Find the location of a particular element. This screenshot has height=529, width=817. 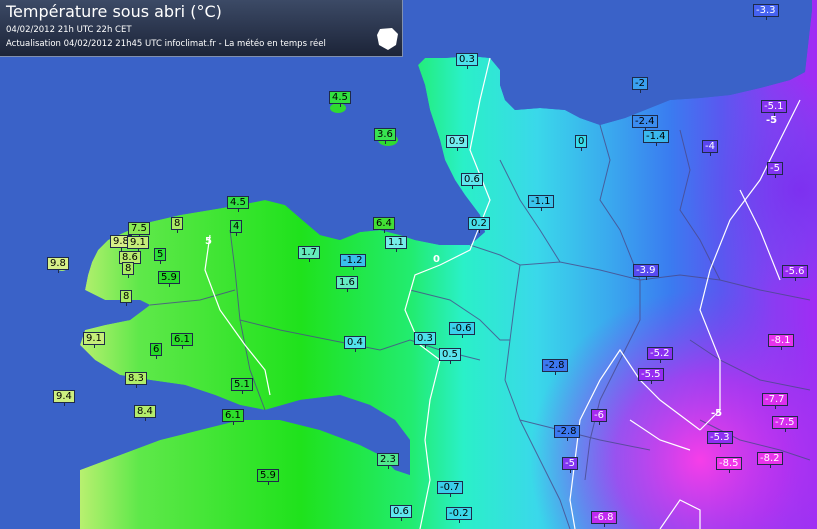

station-temperature: -3.9 is located at coordinates (646, 272).